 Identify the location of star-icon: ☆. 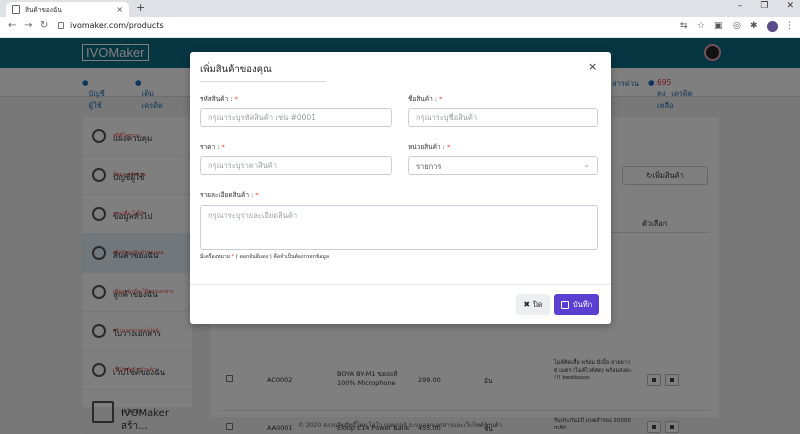
(701, 26).